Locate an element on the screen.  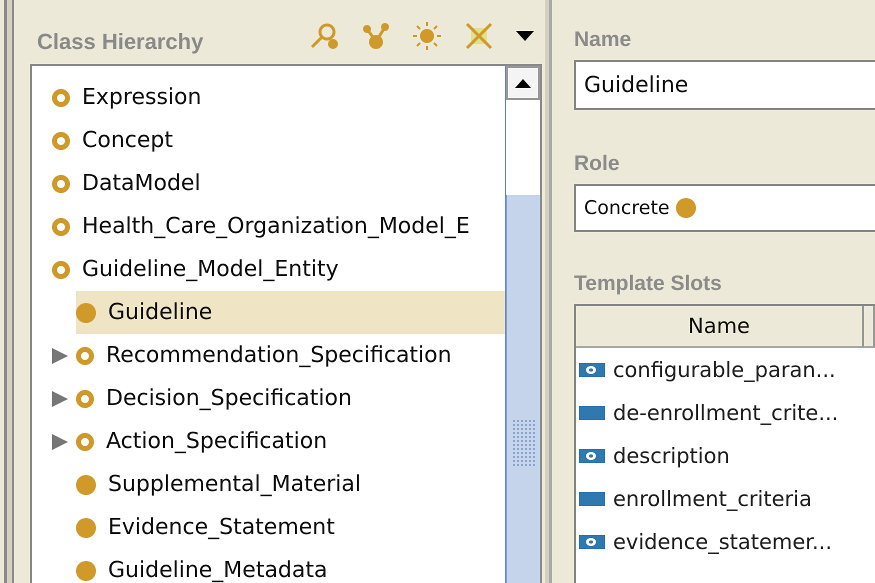
branch-icon is located at coordinates (376, 36).